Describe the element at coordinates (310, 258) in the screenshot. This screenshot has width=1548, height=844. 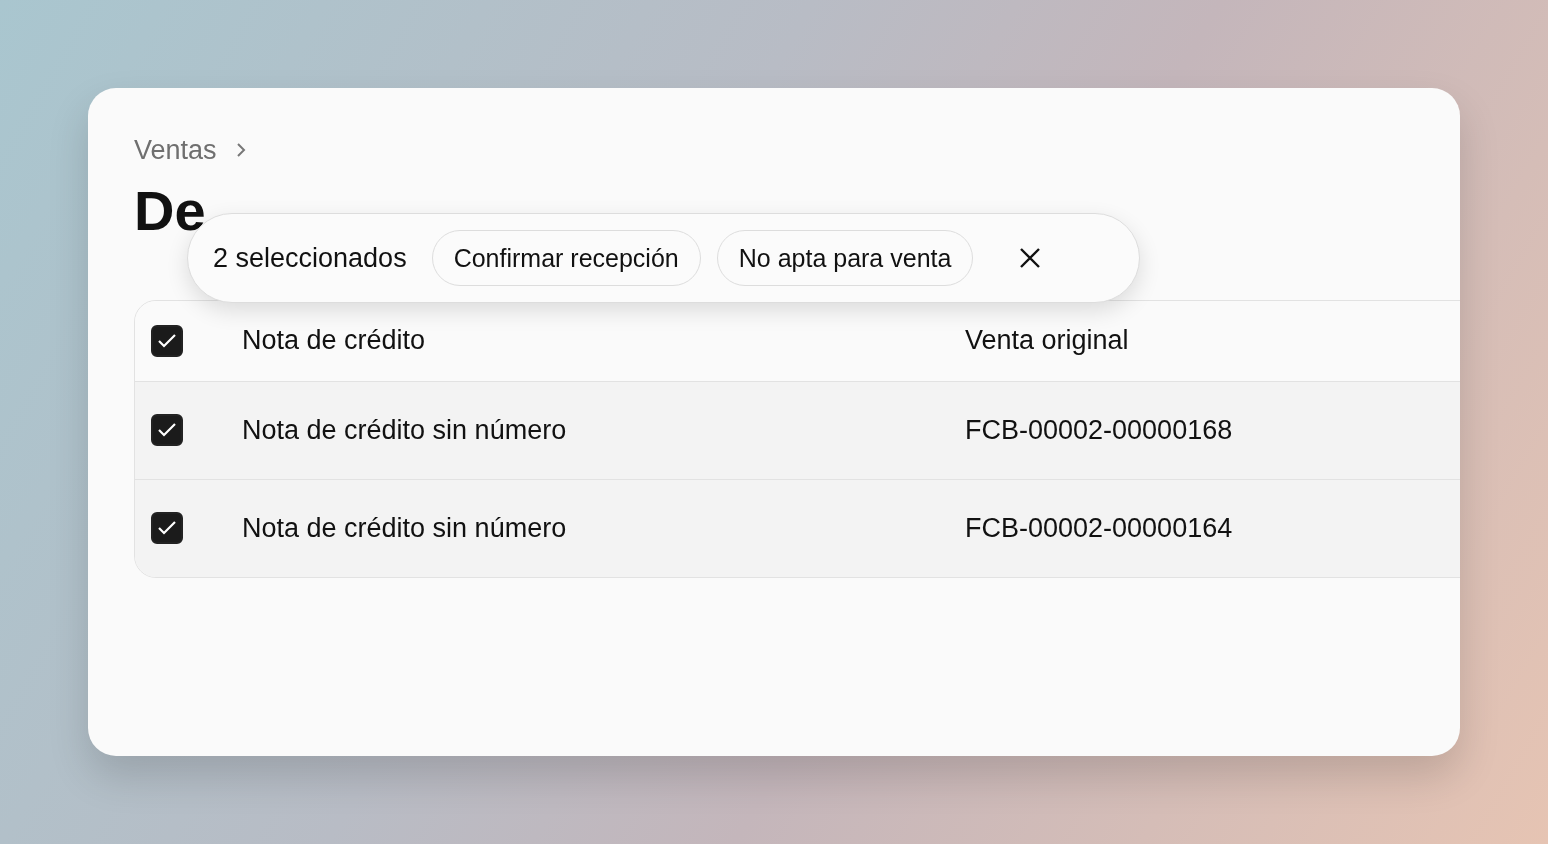
I see `selection-count: 2 seleccionados` at that location.